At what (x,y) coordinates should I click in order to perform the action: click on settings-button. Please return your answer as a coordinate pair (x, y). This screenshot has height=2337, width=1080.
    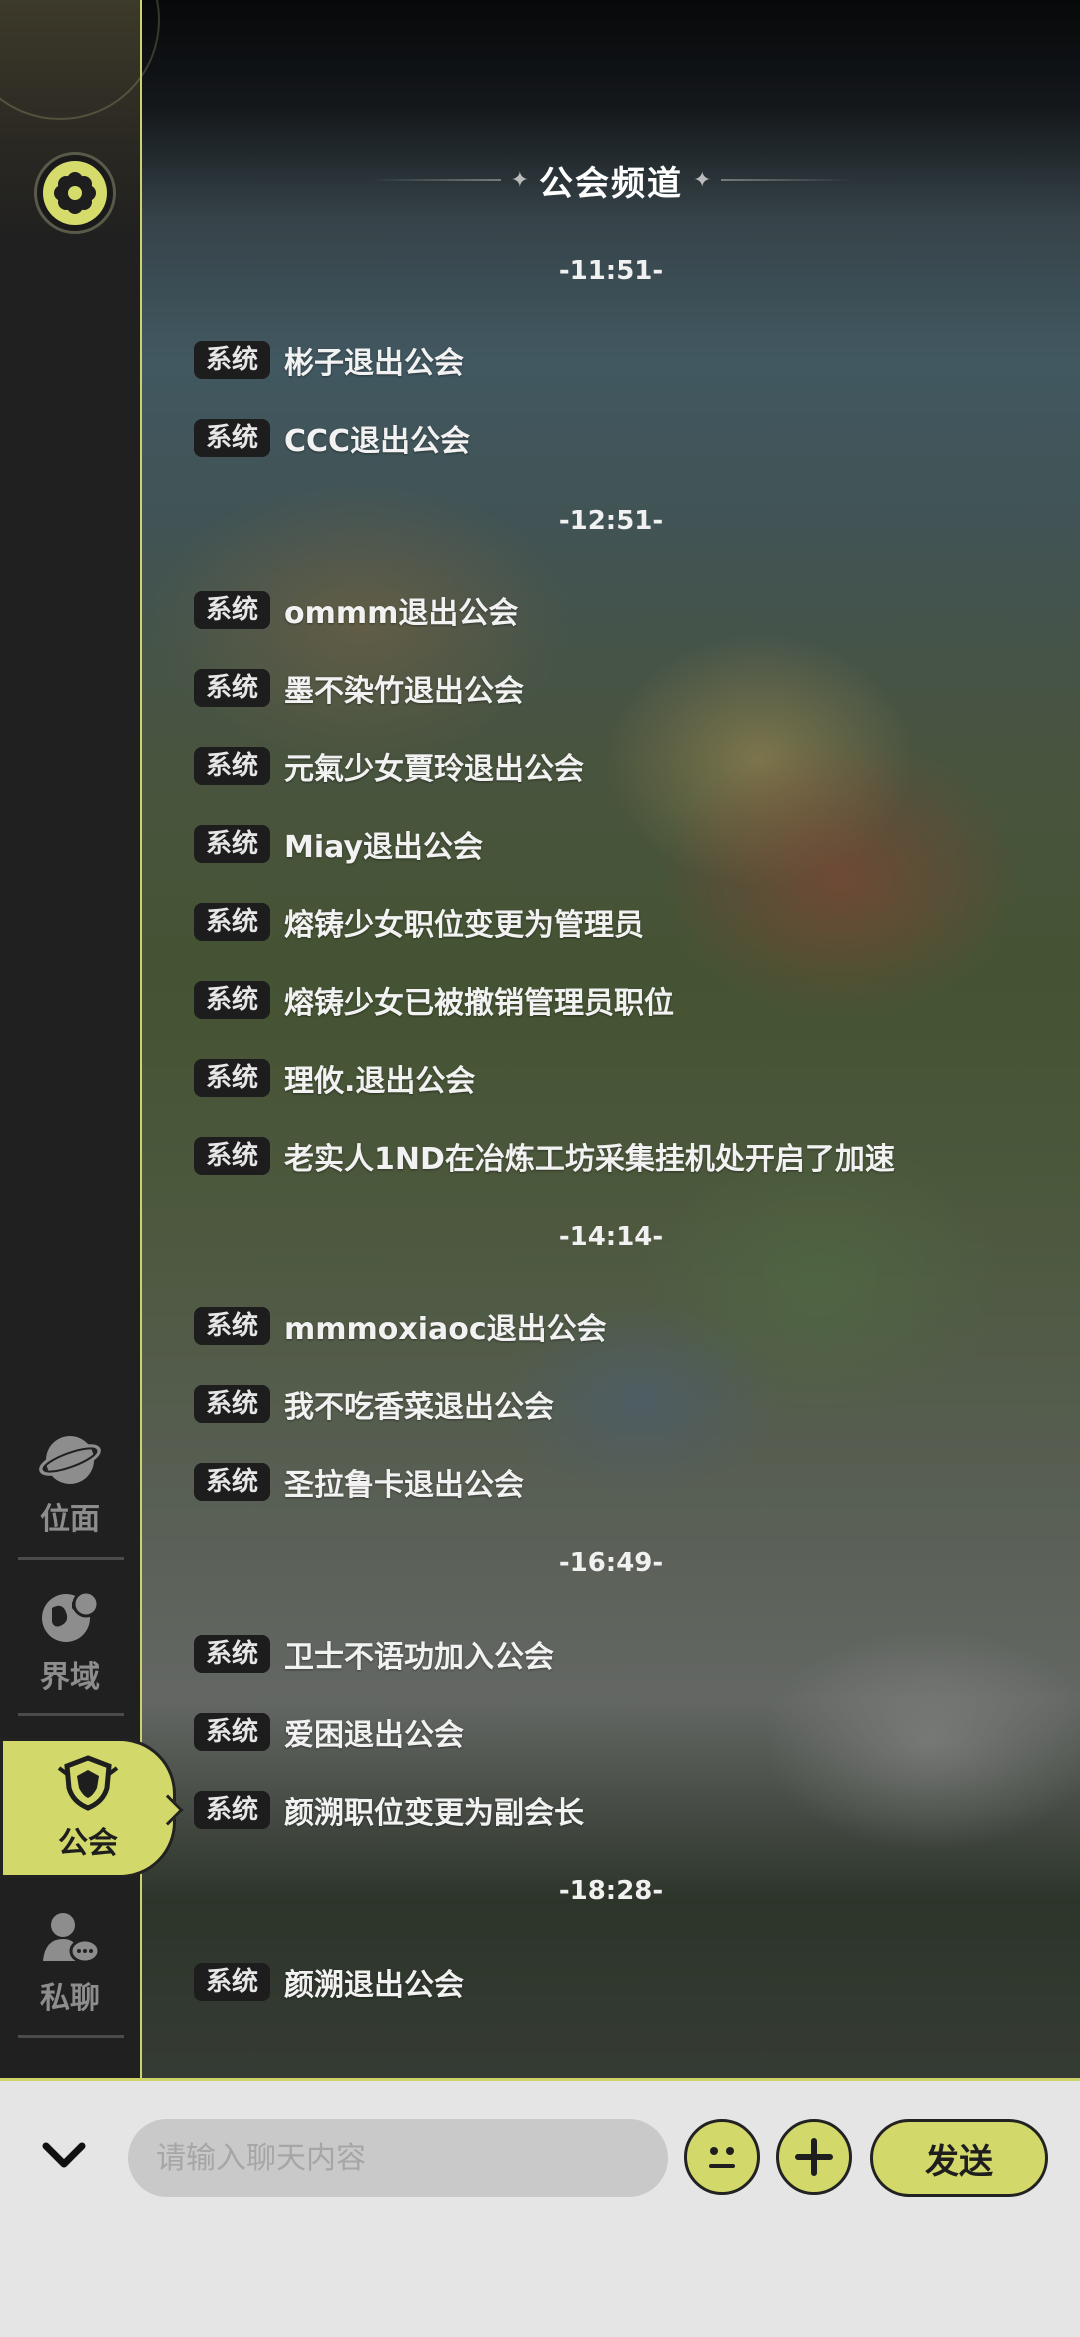
    Looking at the image, I should click on (75, 193).